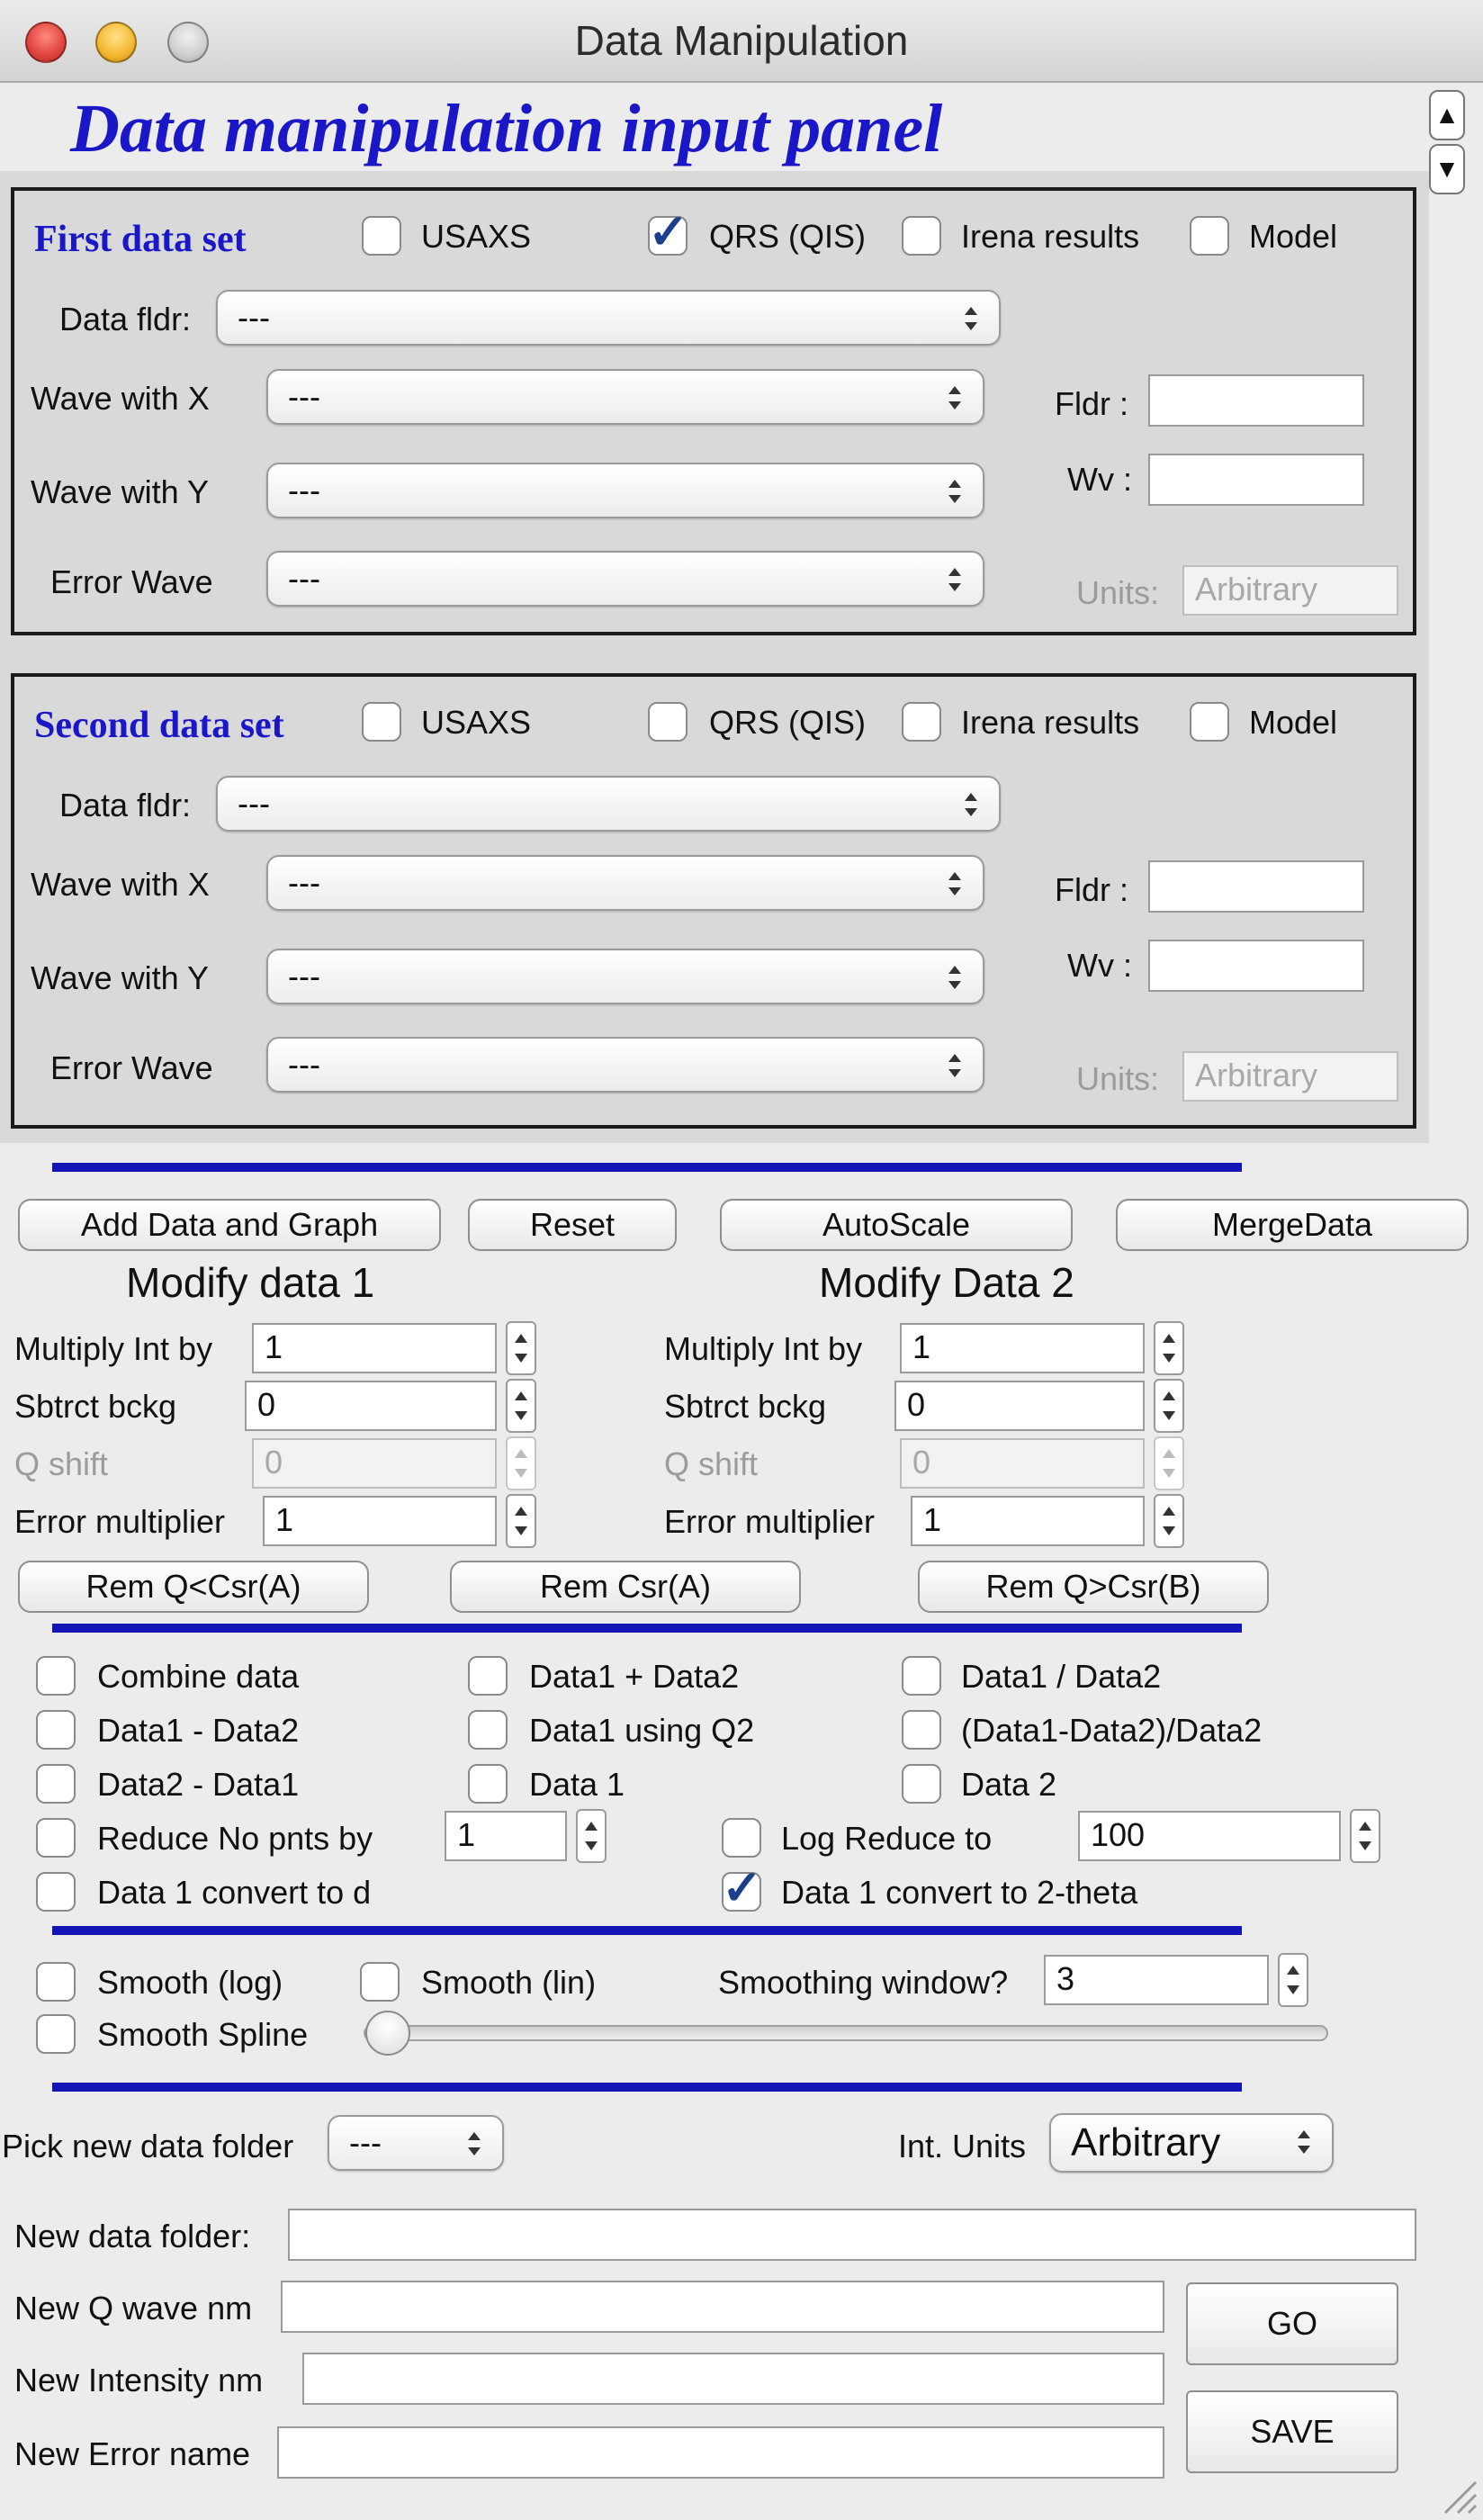 The height and width of the screenshot is (2520, 1483). I want to click on int-units-value: Arbitrary, so click(1146, 2142).